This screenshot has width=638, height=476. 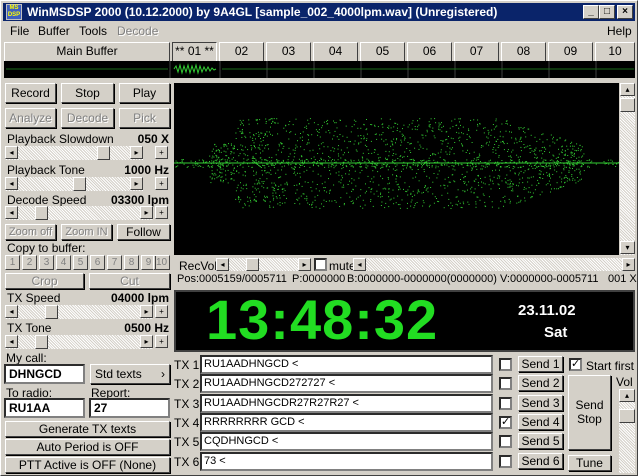 I want to click on tx-text-field: RU1AADHNGCDR27R27R27 <, so click(x=346, y=403).